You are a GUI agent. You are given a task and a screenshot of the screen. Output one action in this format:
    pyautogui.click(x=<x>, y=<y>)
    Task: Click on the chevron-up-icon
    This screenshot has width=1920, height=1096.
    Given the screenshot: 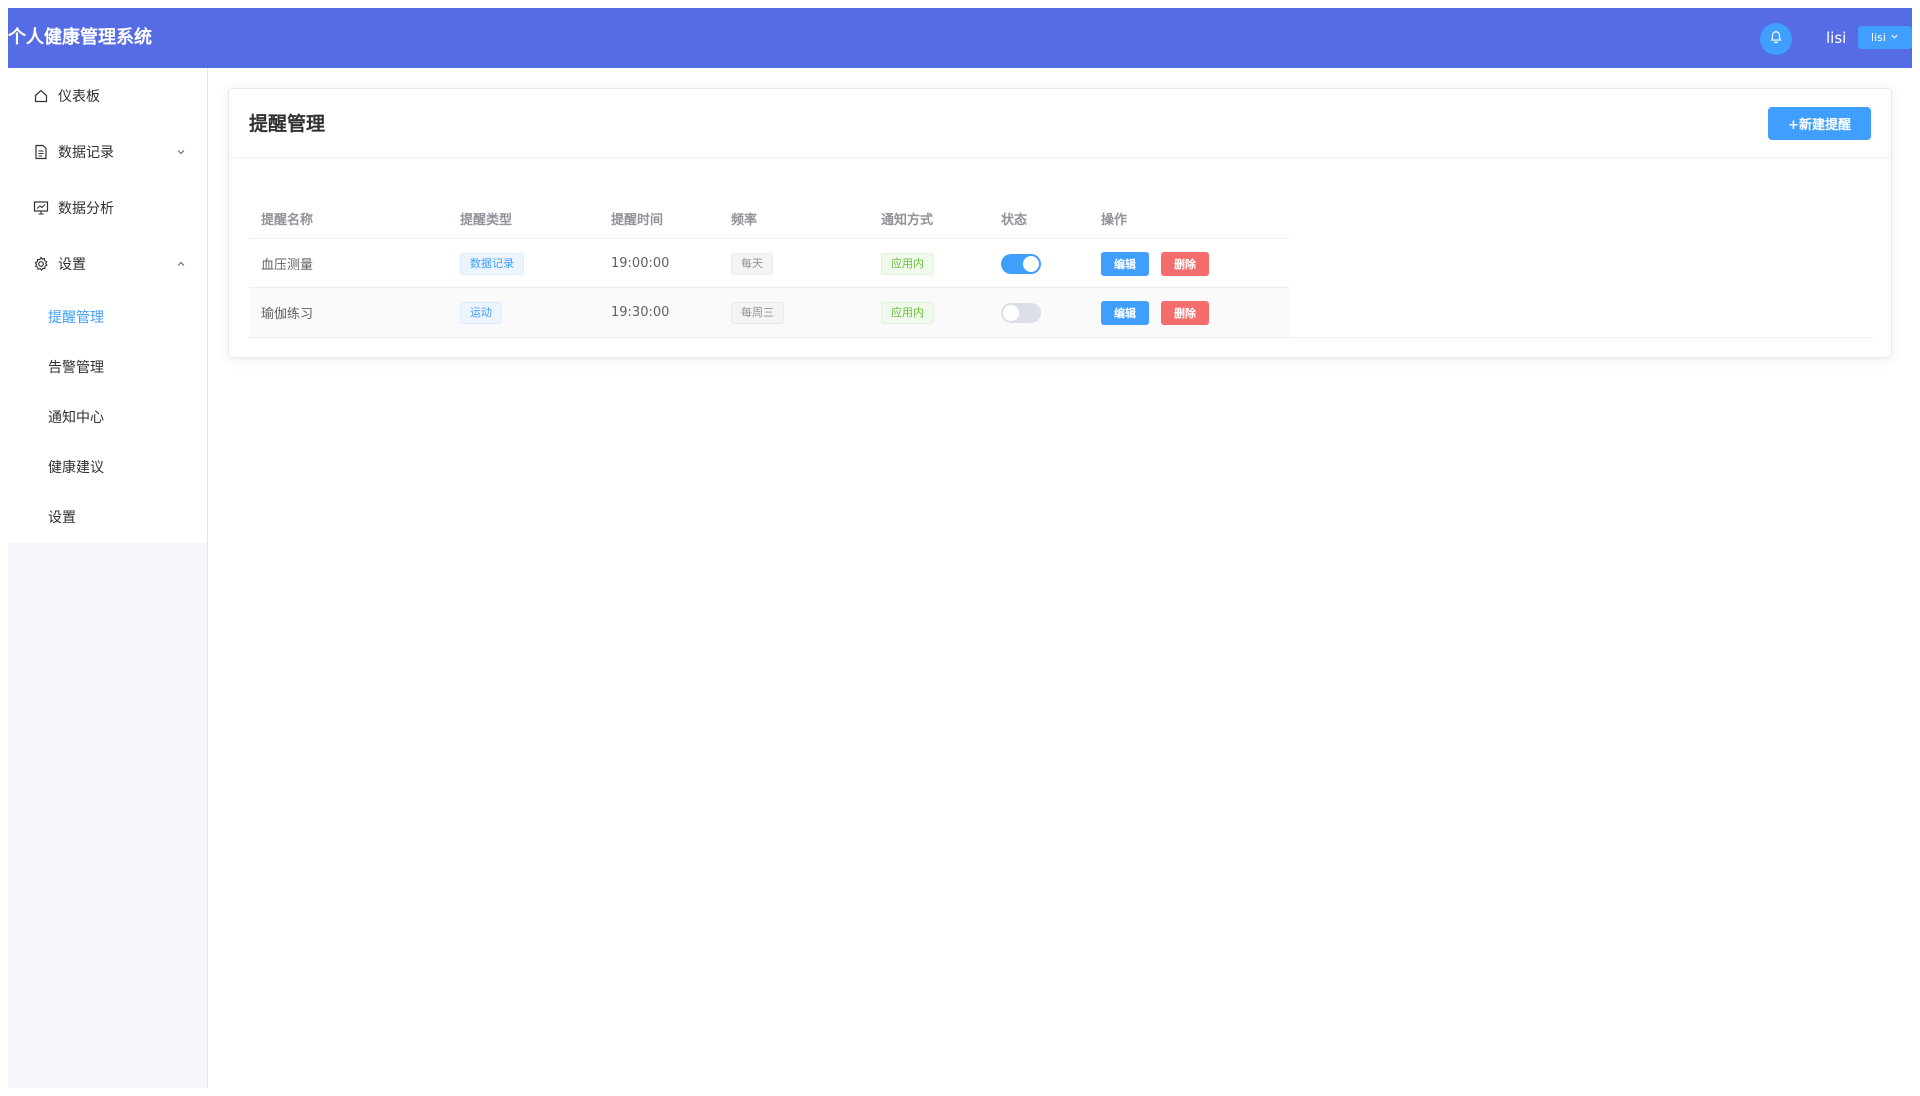 What is the action you would take?
    pyautogui.click(x=181, y=266)
    